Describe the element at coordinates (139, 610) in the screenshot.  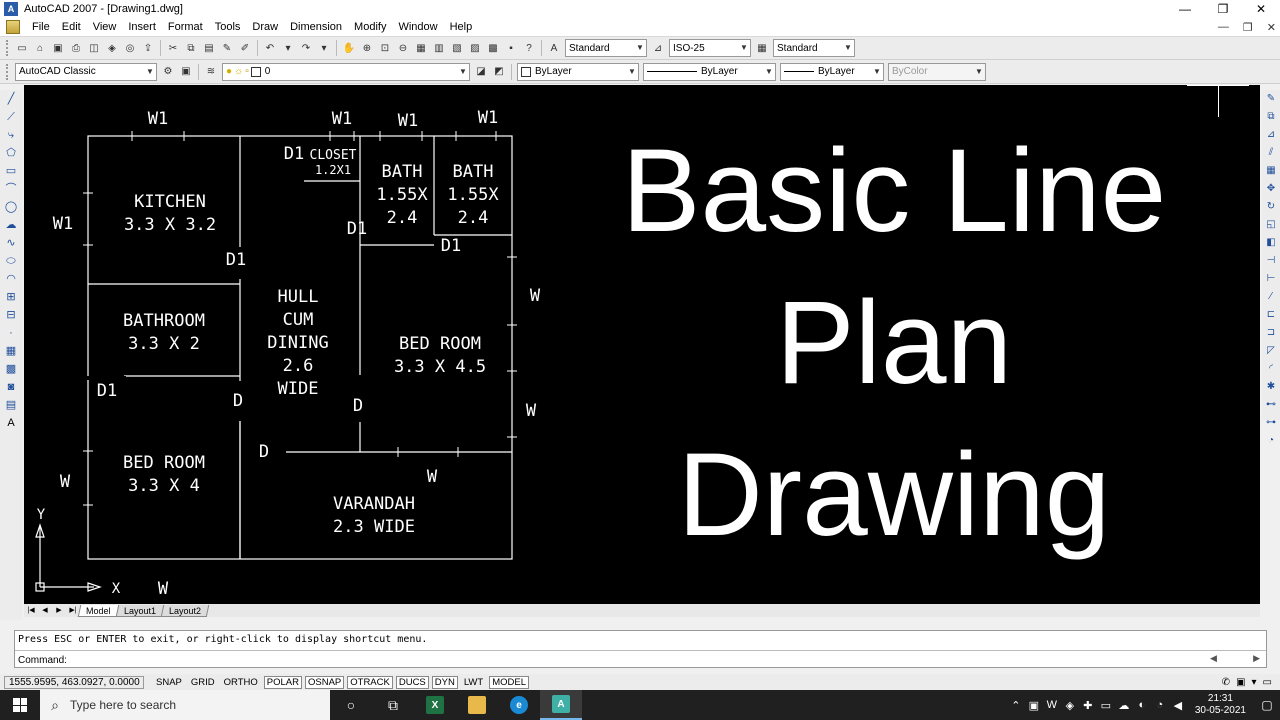
I see `tab-layout1: Layout1` at that location.